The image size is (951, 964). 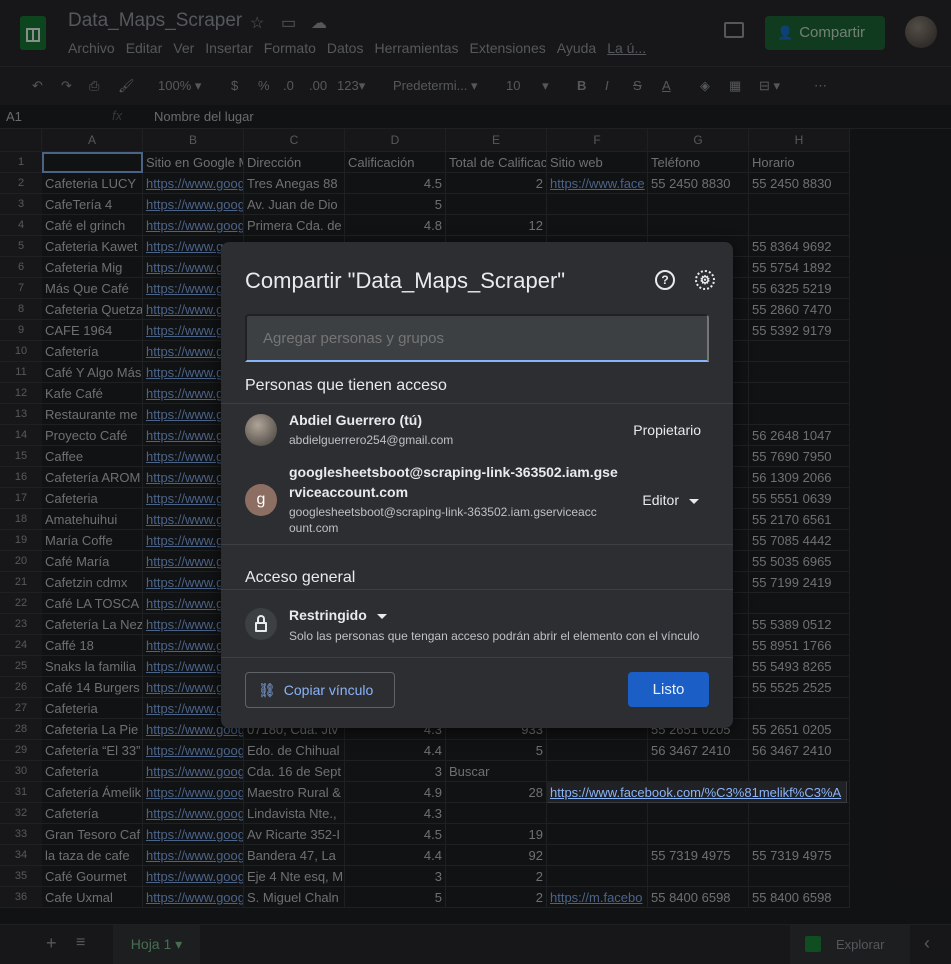 What do you see at coordinates (314, 528) in the screenshot?
I see `editor-email-line2: ount.com` at bounding box center [314, 528].